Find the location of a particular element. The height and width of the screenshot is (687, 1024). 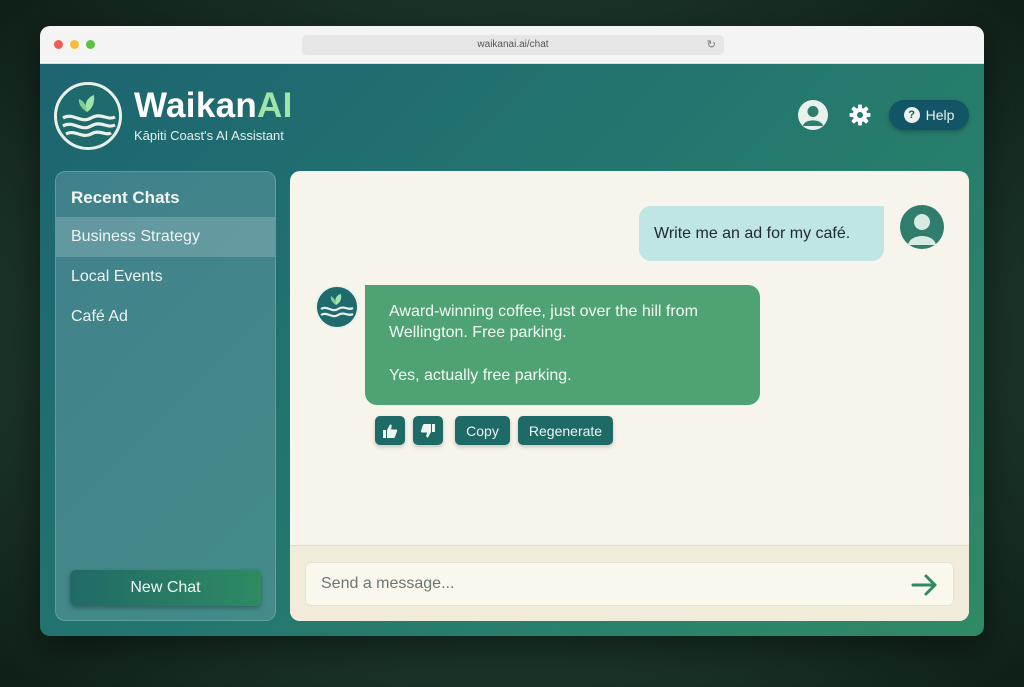

profile-avatar-button is located at coordinates (813, 115).